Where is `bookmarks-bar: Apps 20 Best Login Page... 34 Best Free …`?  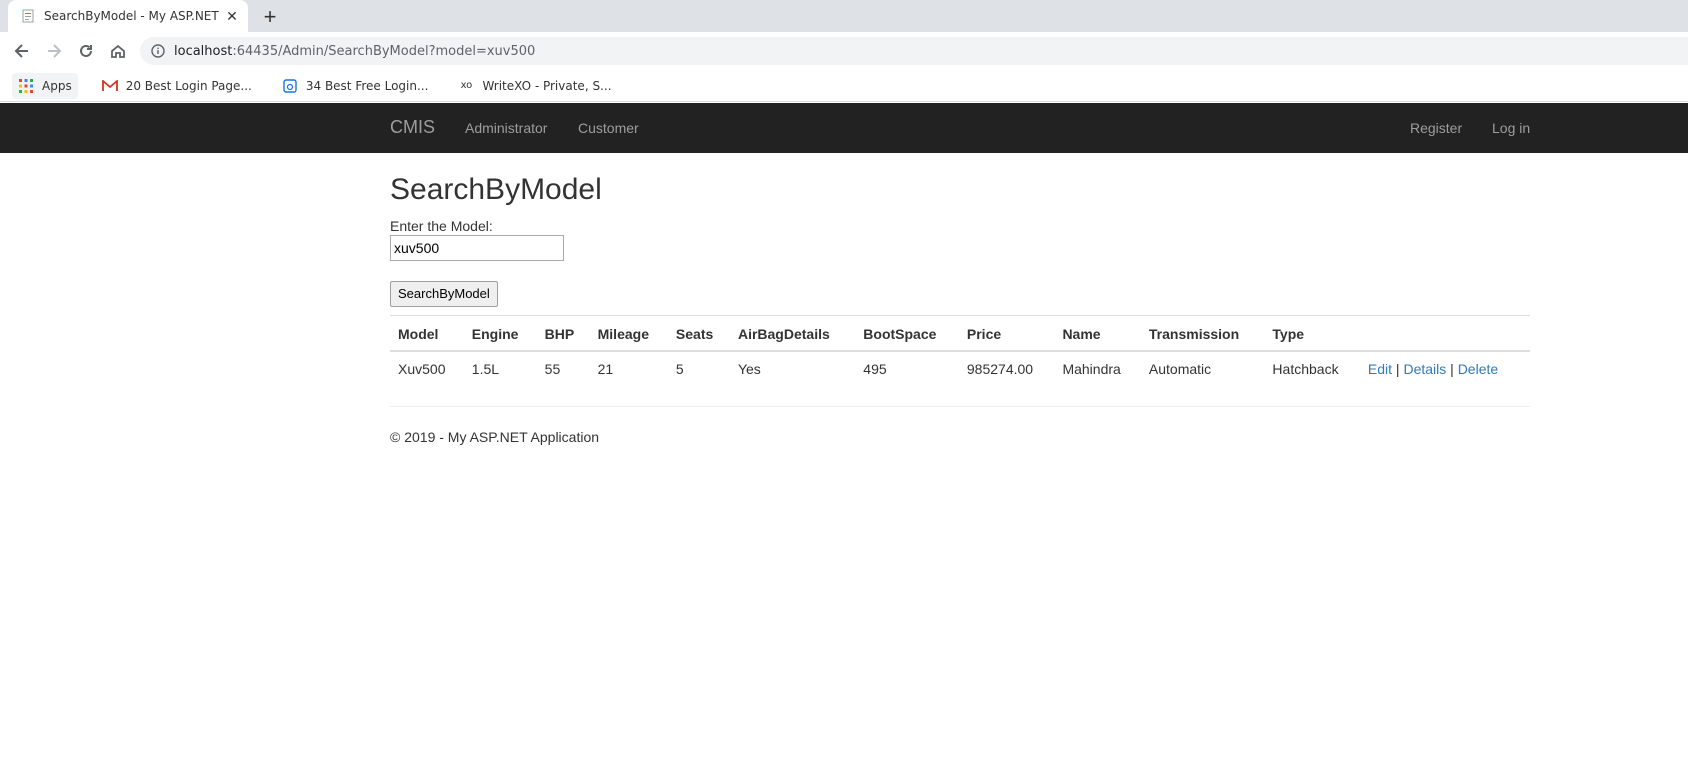 bookmarks-bar: Apps 20 Best Login Page... 34 Best Free … is located at coordinates (844, 86).